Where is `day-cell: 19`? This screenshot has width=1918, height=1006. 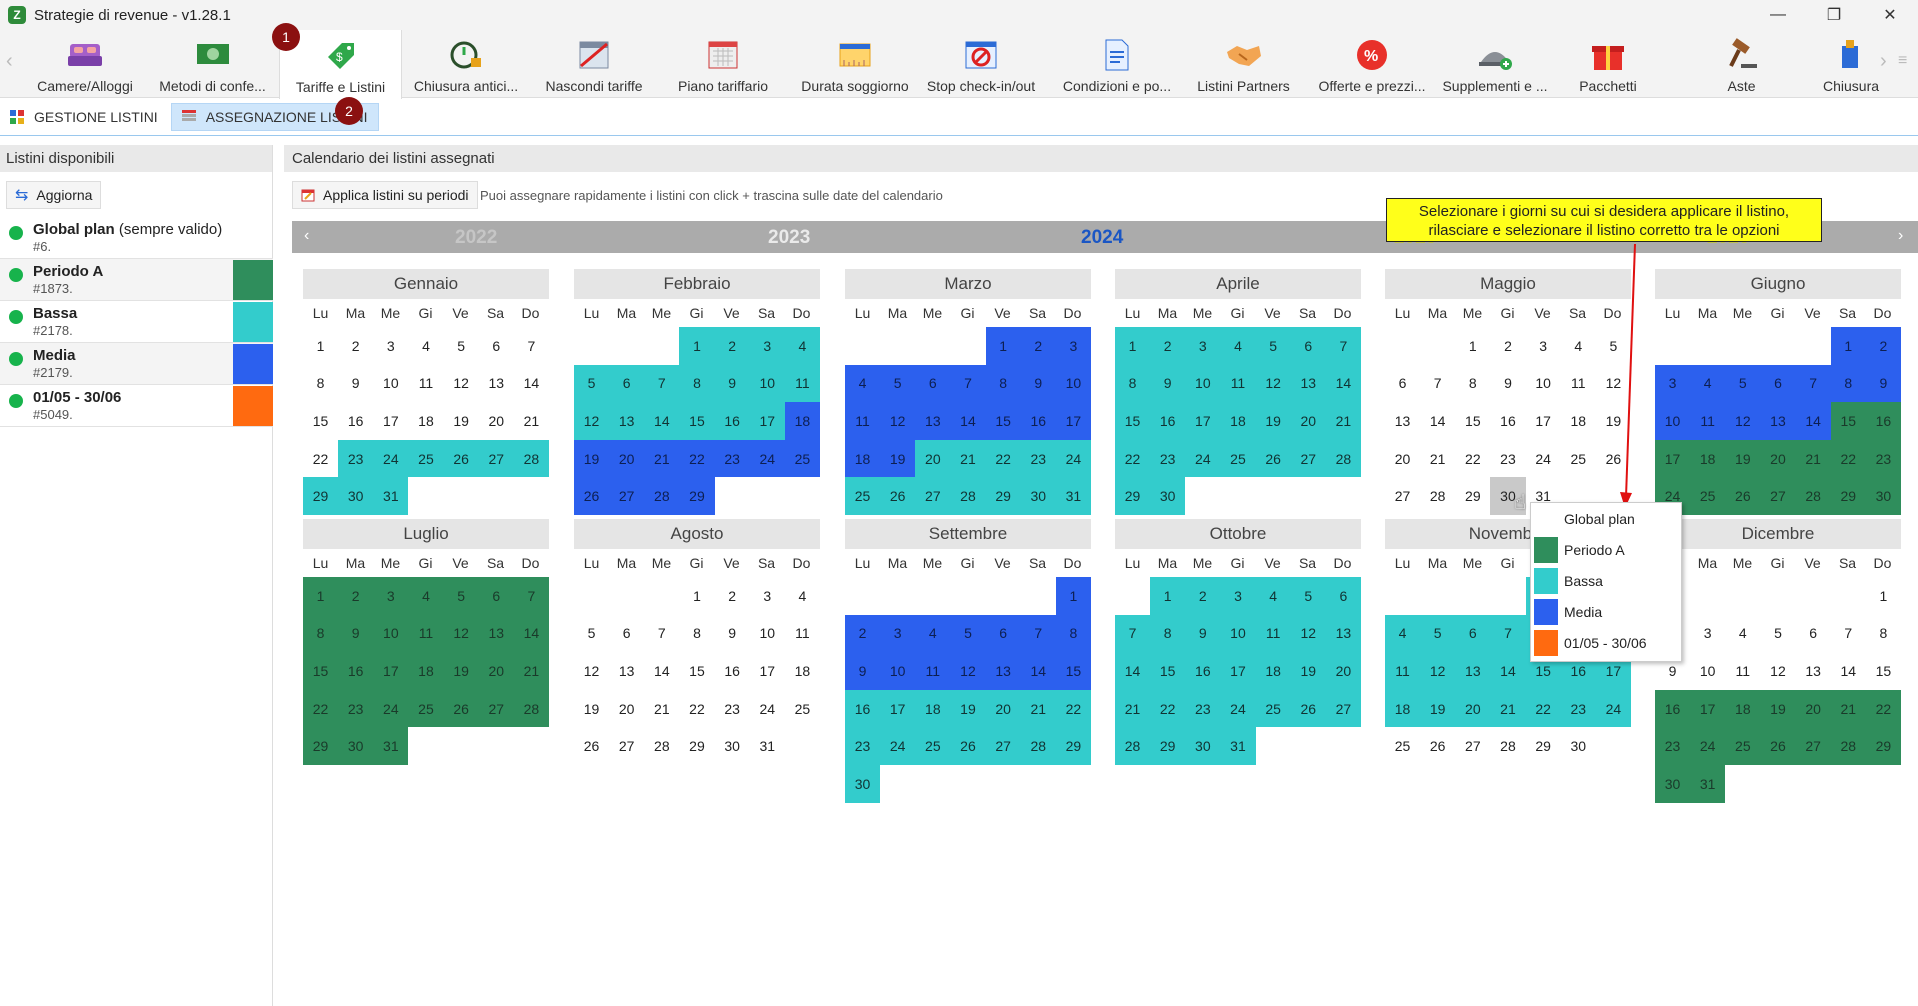 day-cell: 19 is located at coordinates (1273, 421).